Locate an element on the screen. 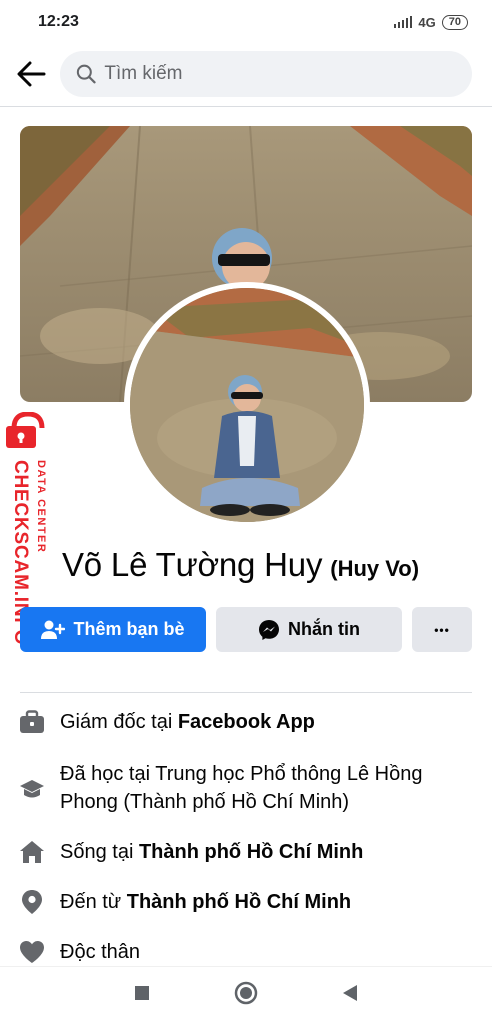 The height and width of the screenshot is (1024, 492). home-button is located at coordinates (246, 995).